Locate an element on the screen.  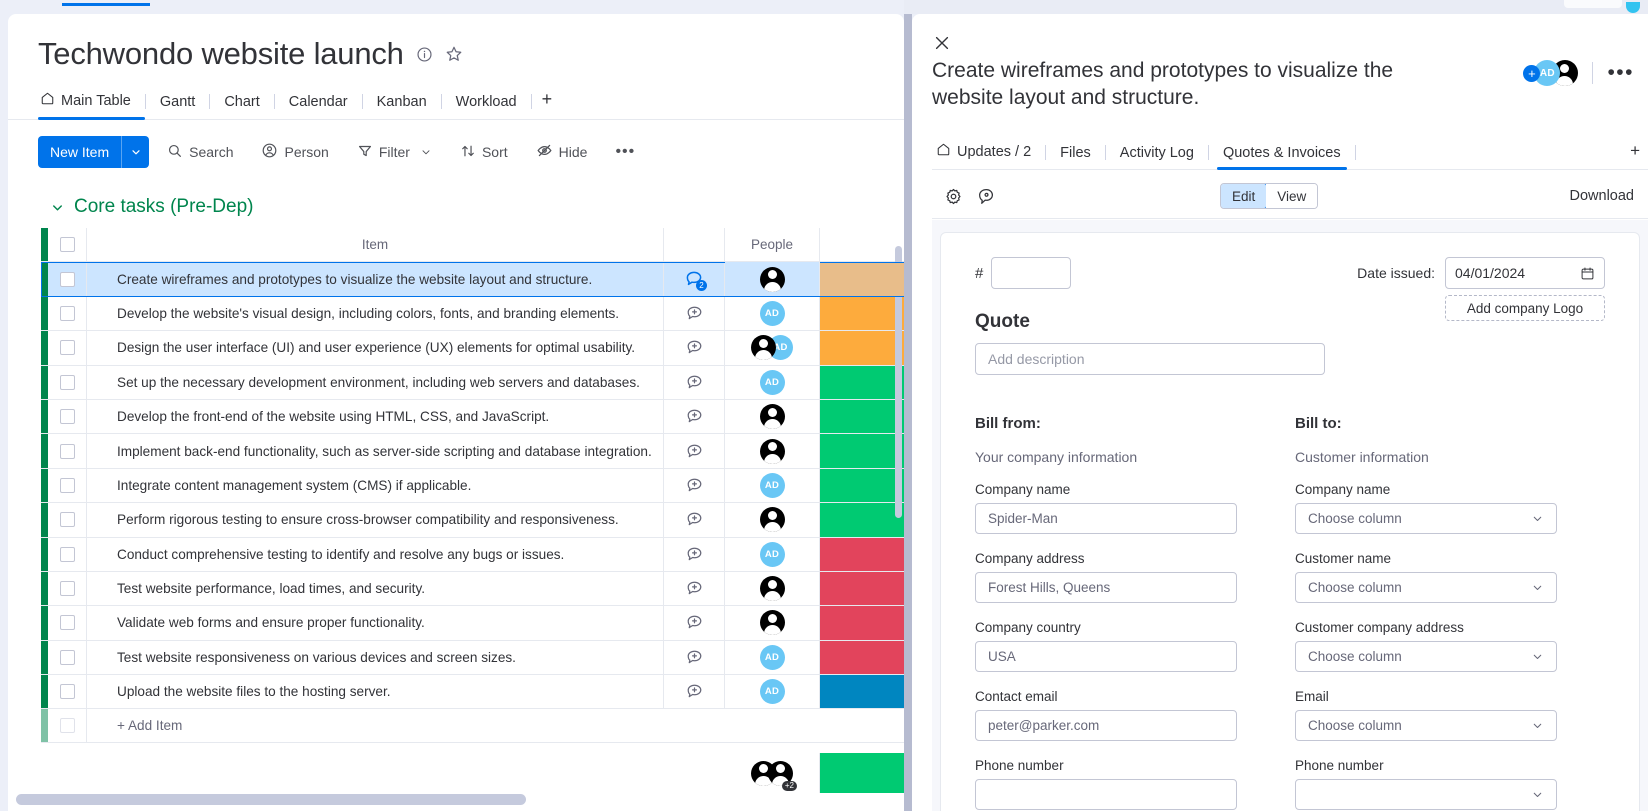
view-mode-button: View is located at coordinates (1292, 196).